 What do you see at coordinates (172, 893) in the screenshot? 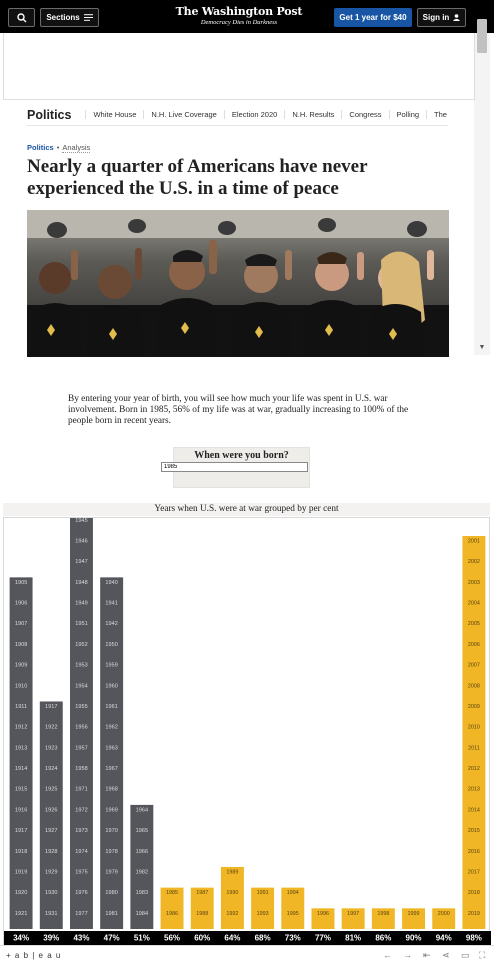
I see `year-label: 1985` at bounding box center [172, 893].